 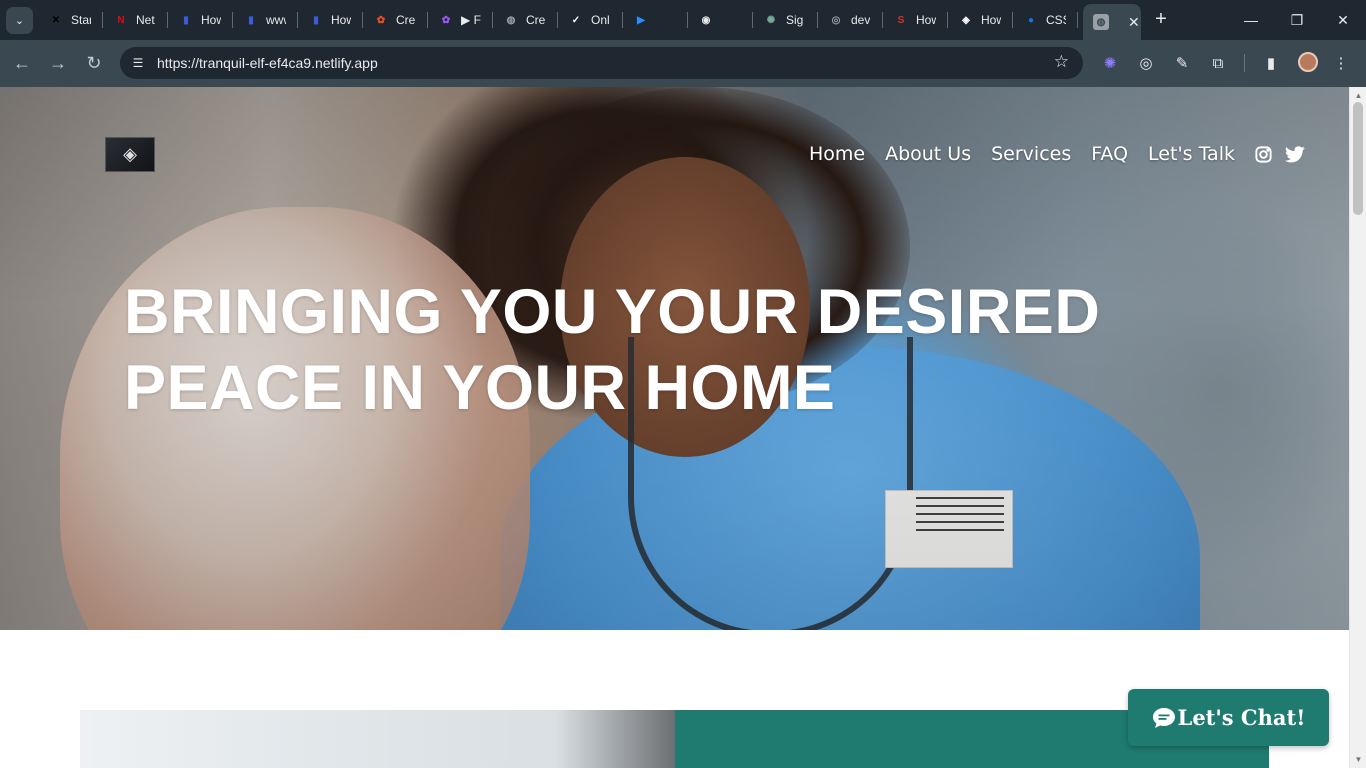 I want to click on site-icon: S, so click(x=901, y=20).